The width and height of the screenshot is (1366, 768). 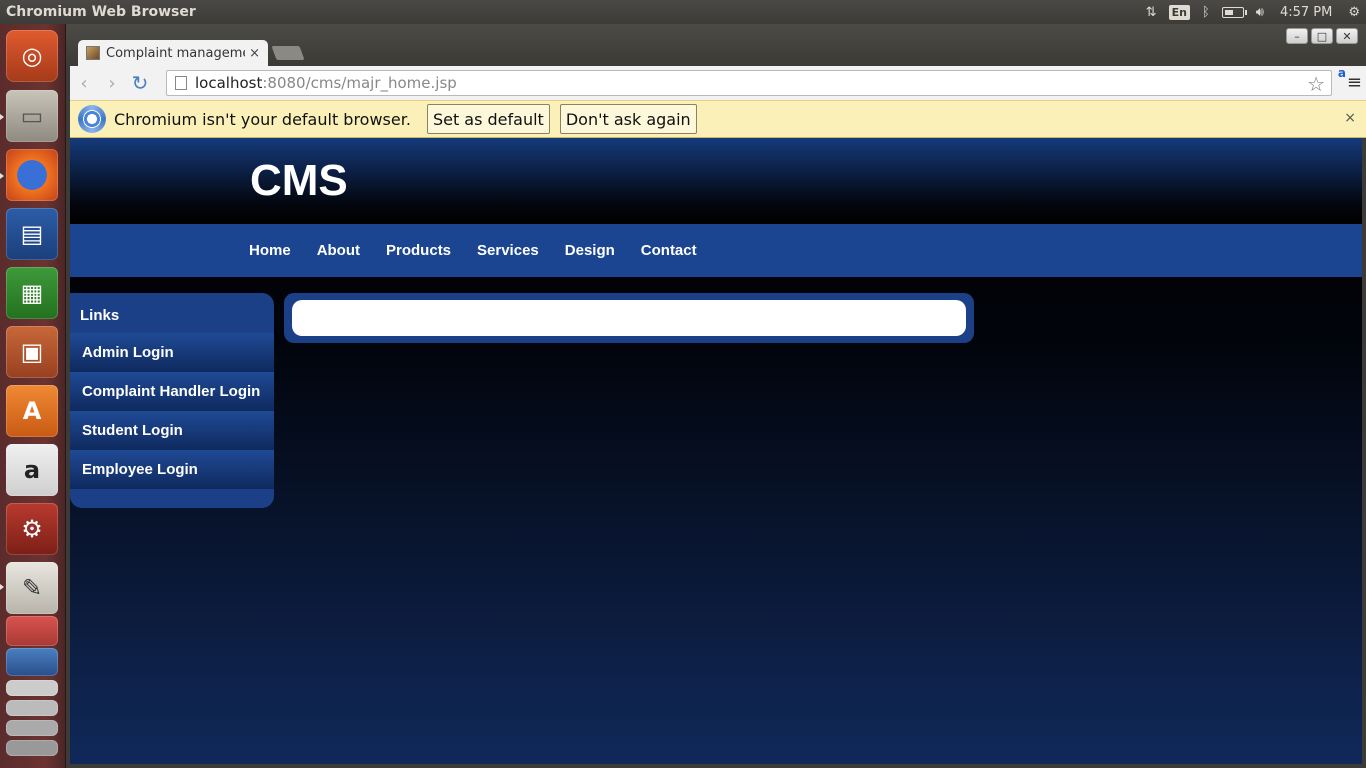 I want to click on launcher: ◎ ▭ ▤ ▦ ▣ A a ⚙ ✎, so click(x=33, y=396).